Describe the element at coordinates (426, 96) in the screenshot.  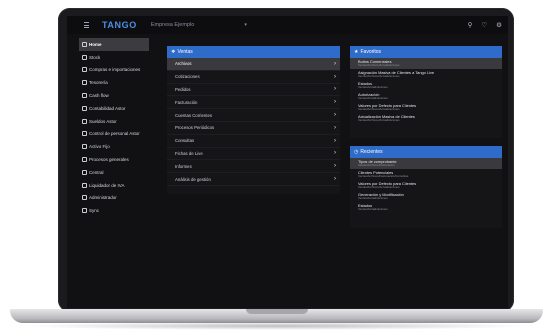
I see `favorite-item: Autorización Ventas/Actualizaciones` at that location.